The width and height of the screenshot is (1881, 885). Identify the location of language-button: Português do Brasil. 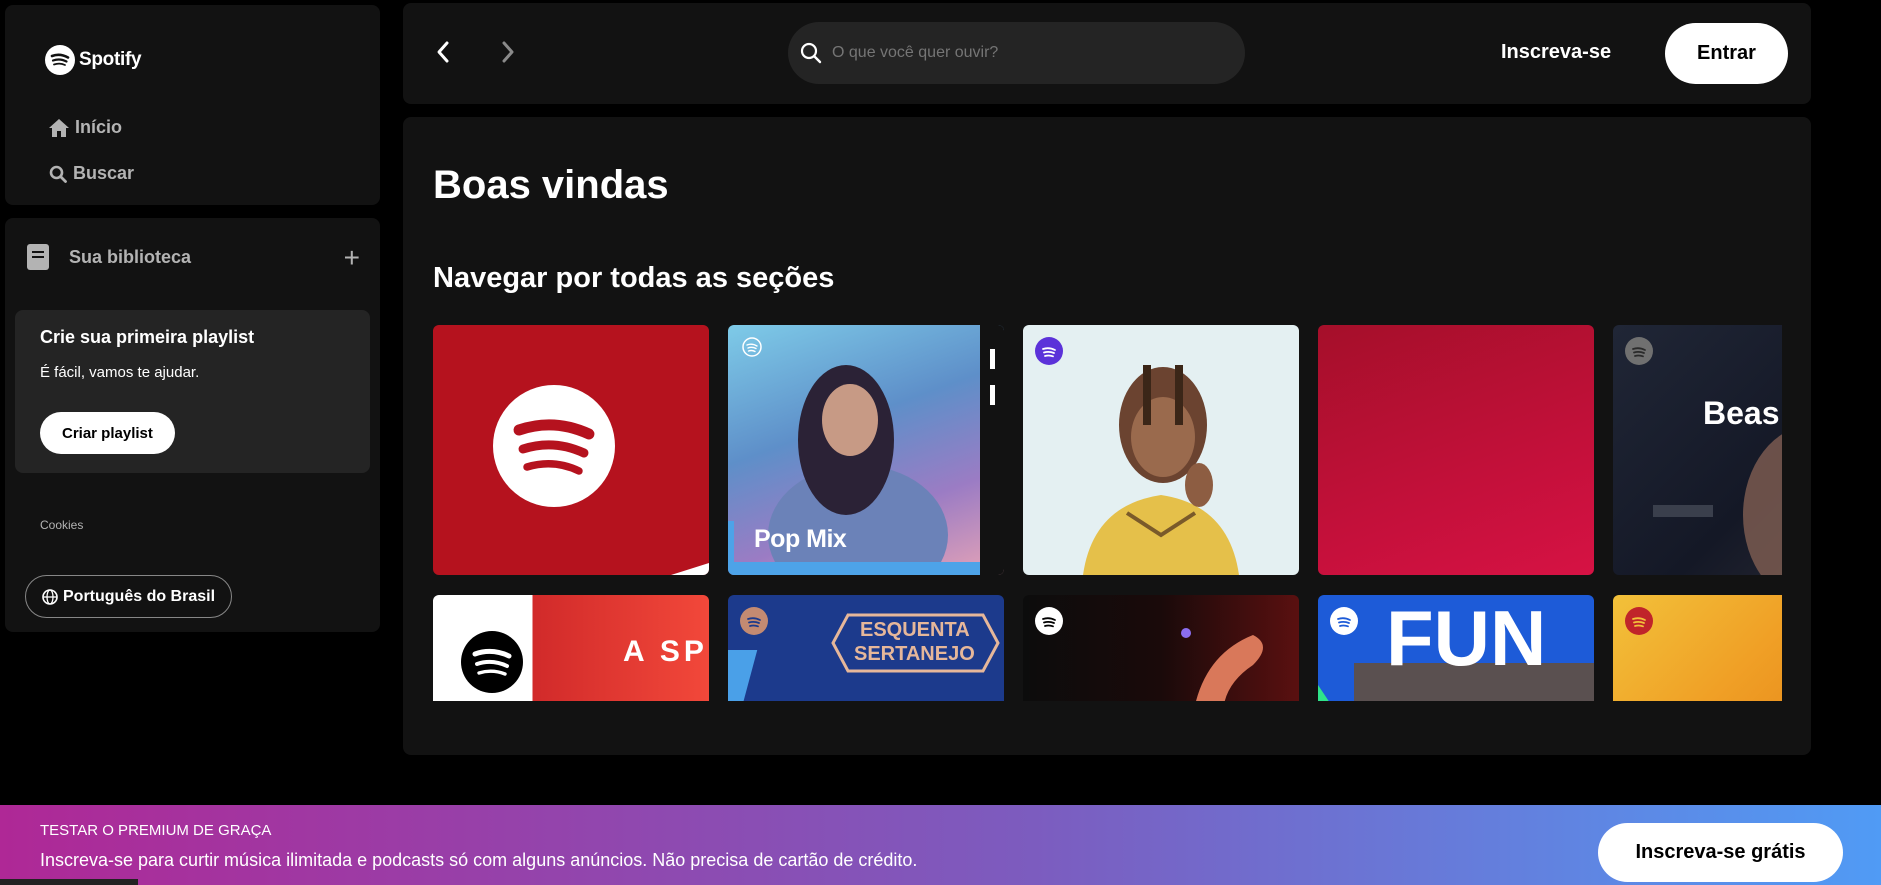
(129, 596).